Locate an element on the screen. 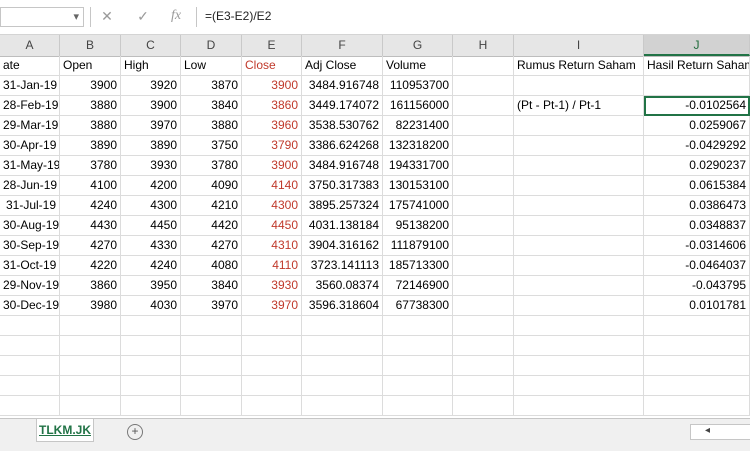 This screenshot has width=750, height=451. header-cell-close: Close is located at coordinates (272, 66).